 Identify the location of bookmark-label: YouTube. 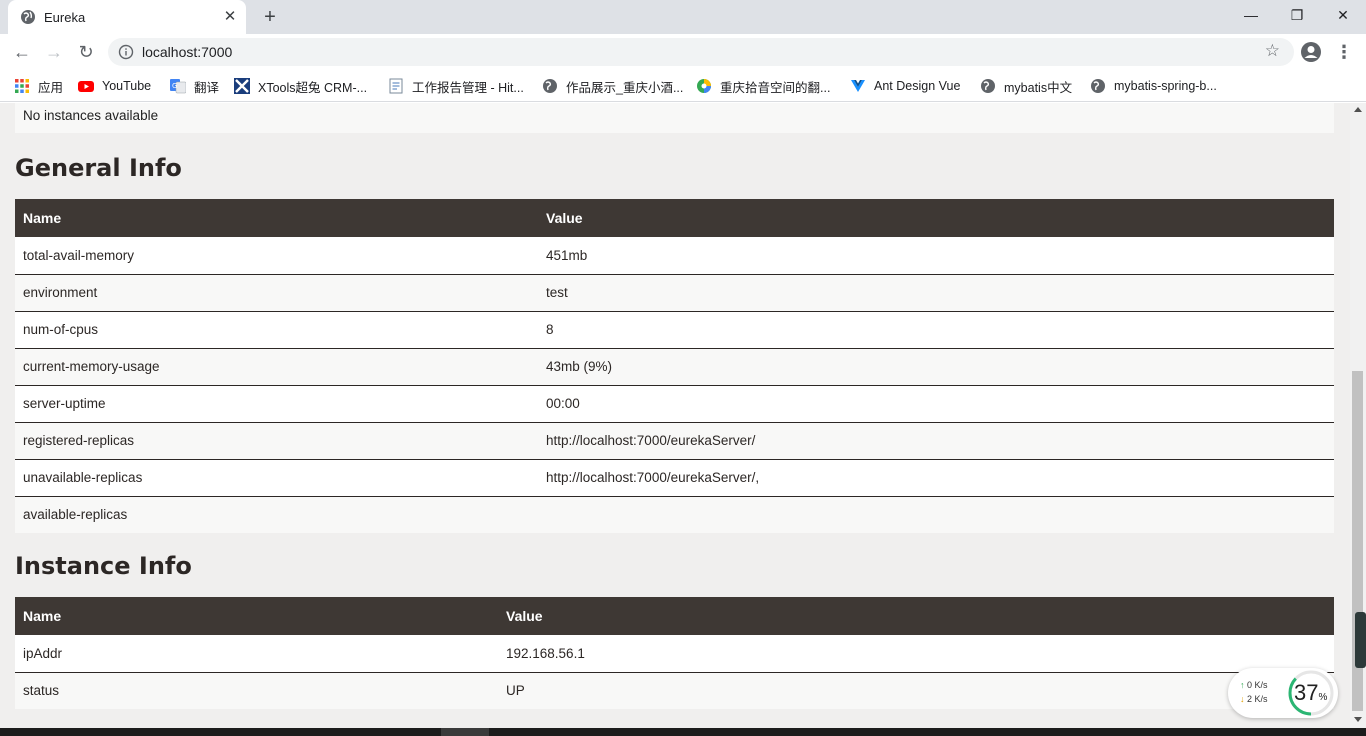
(127, 86).